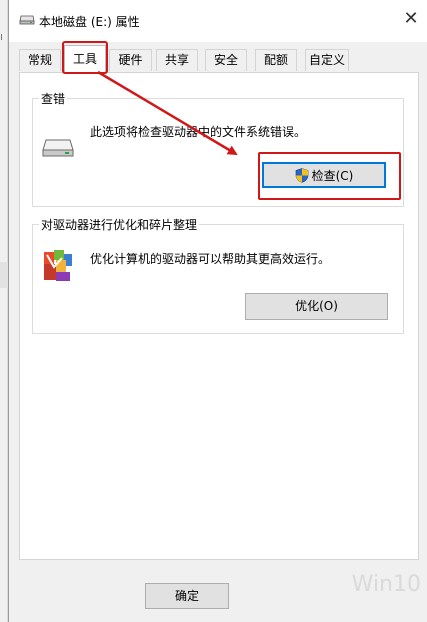 Image resolution: width=427 pixels, height=622 pixels. I want to click on tab-security: 安全, so click(226, 60).